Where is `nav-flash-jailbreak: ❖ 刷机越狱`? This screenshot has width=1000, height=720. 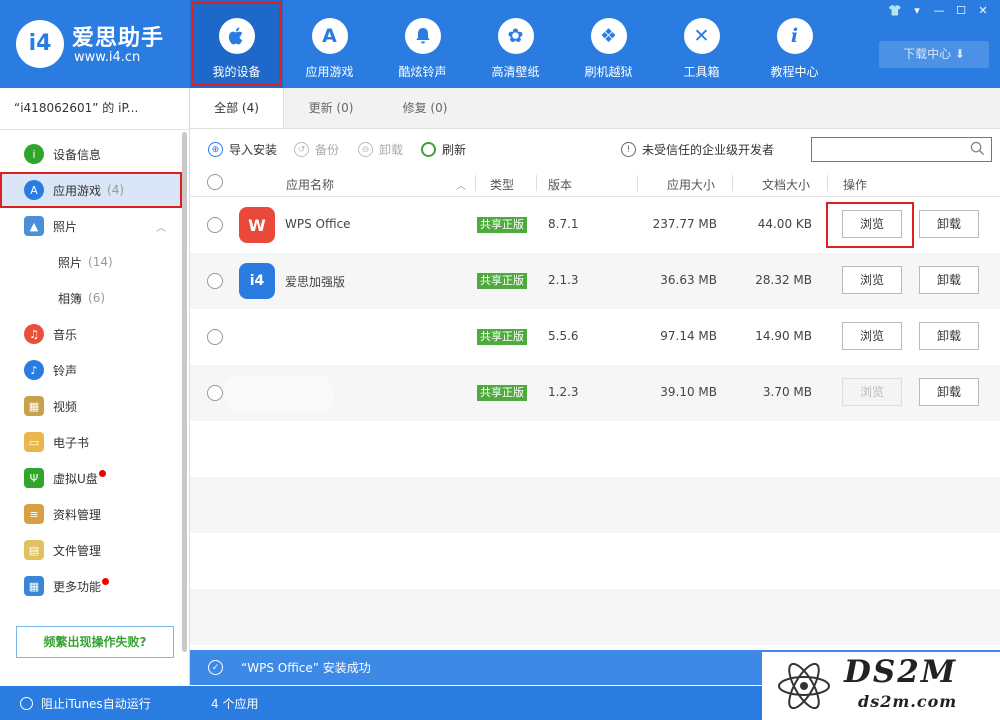 nav-flash-jailbreak: ❖ 刷机越狱 is located at coordinates (608, 44).